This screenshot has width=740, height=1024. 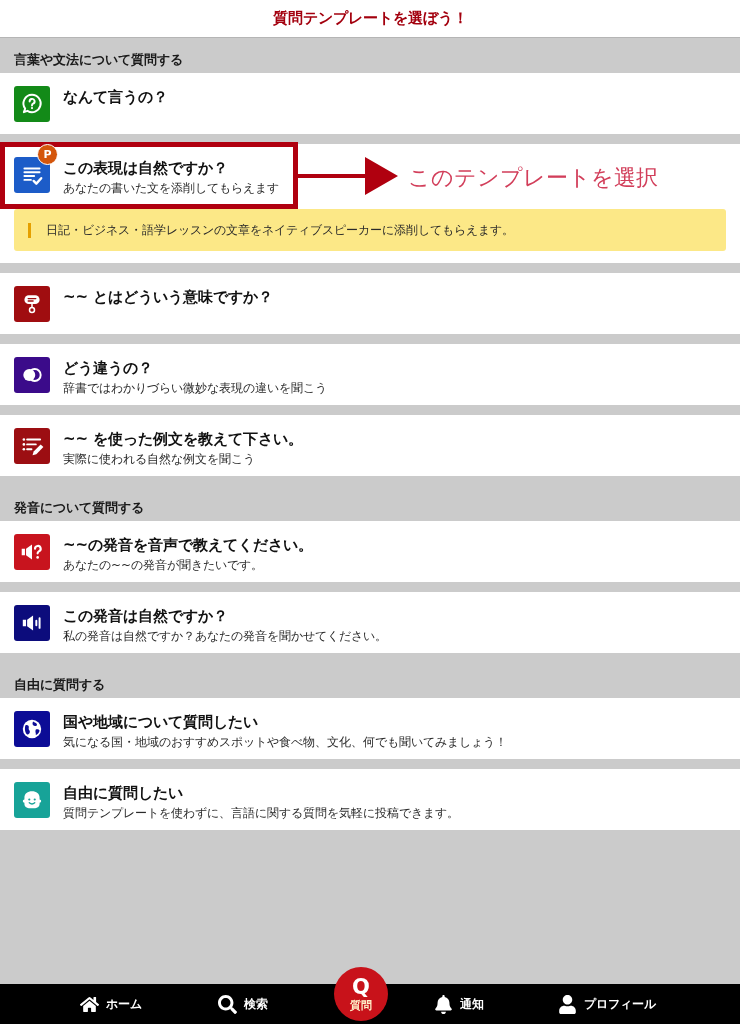 I want to click on template-item: ~~ とはどういう意味ですか？, so click(x=370, y=303).